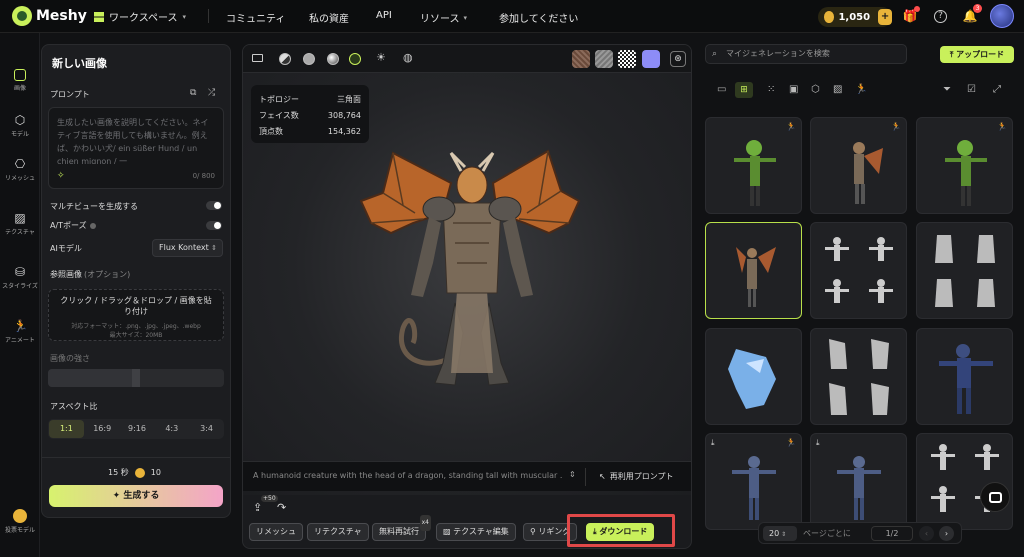  Describe the element at coordinates (604, 59) in the screenshot. I see `roughness-map-swatch` at that location.